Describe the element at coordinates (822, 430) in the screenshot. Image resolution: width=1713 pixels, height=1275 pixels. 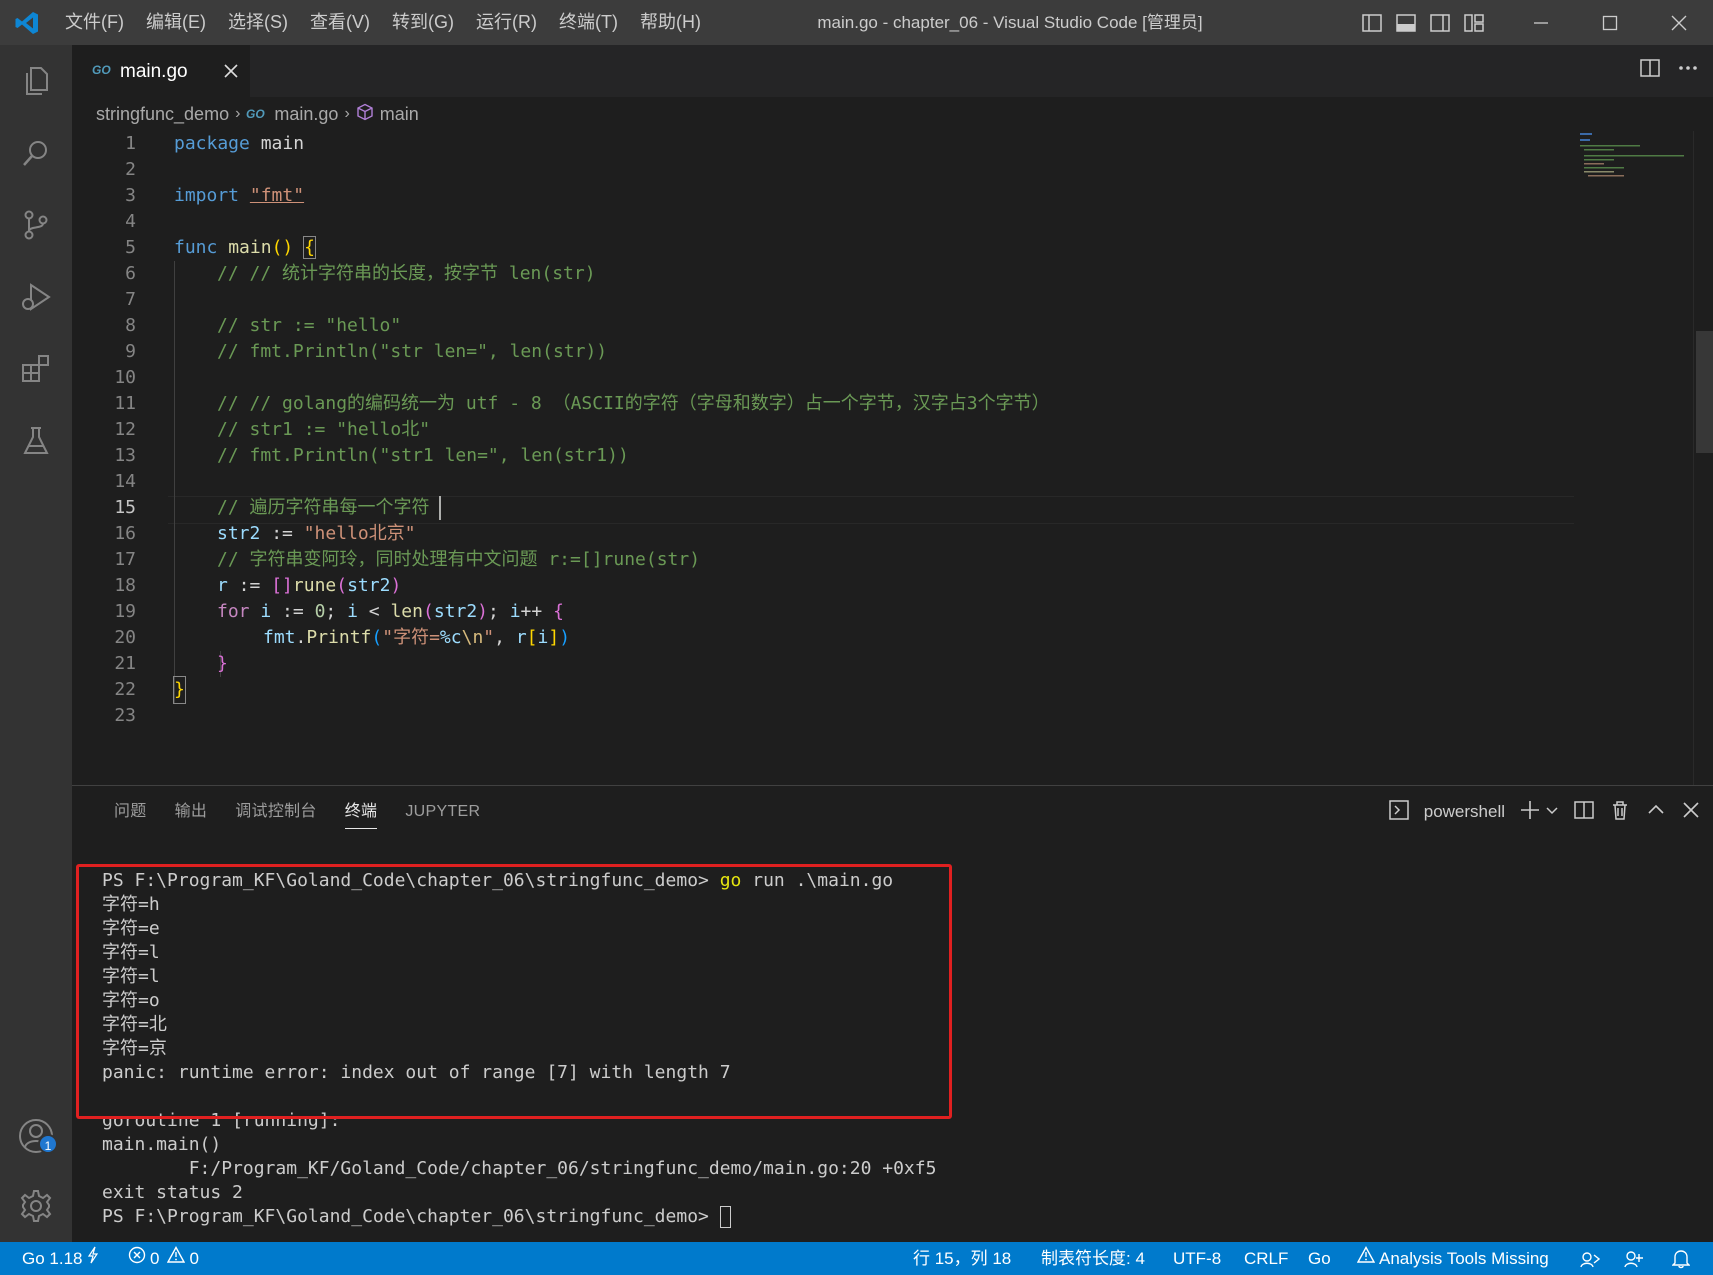
I see `code-line: 12 // str1 := "hello北"` at that location.